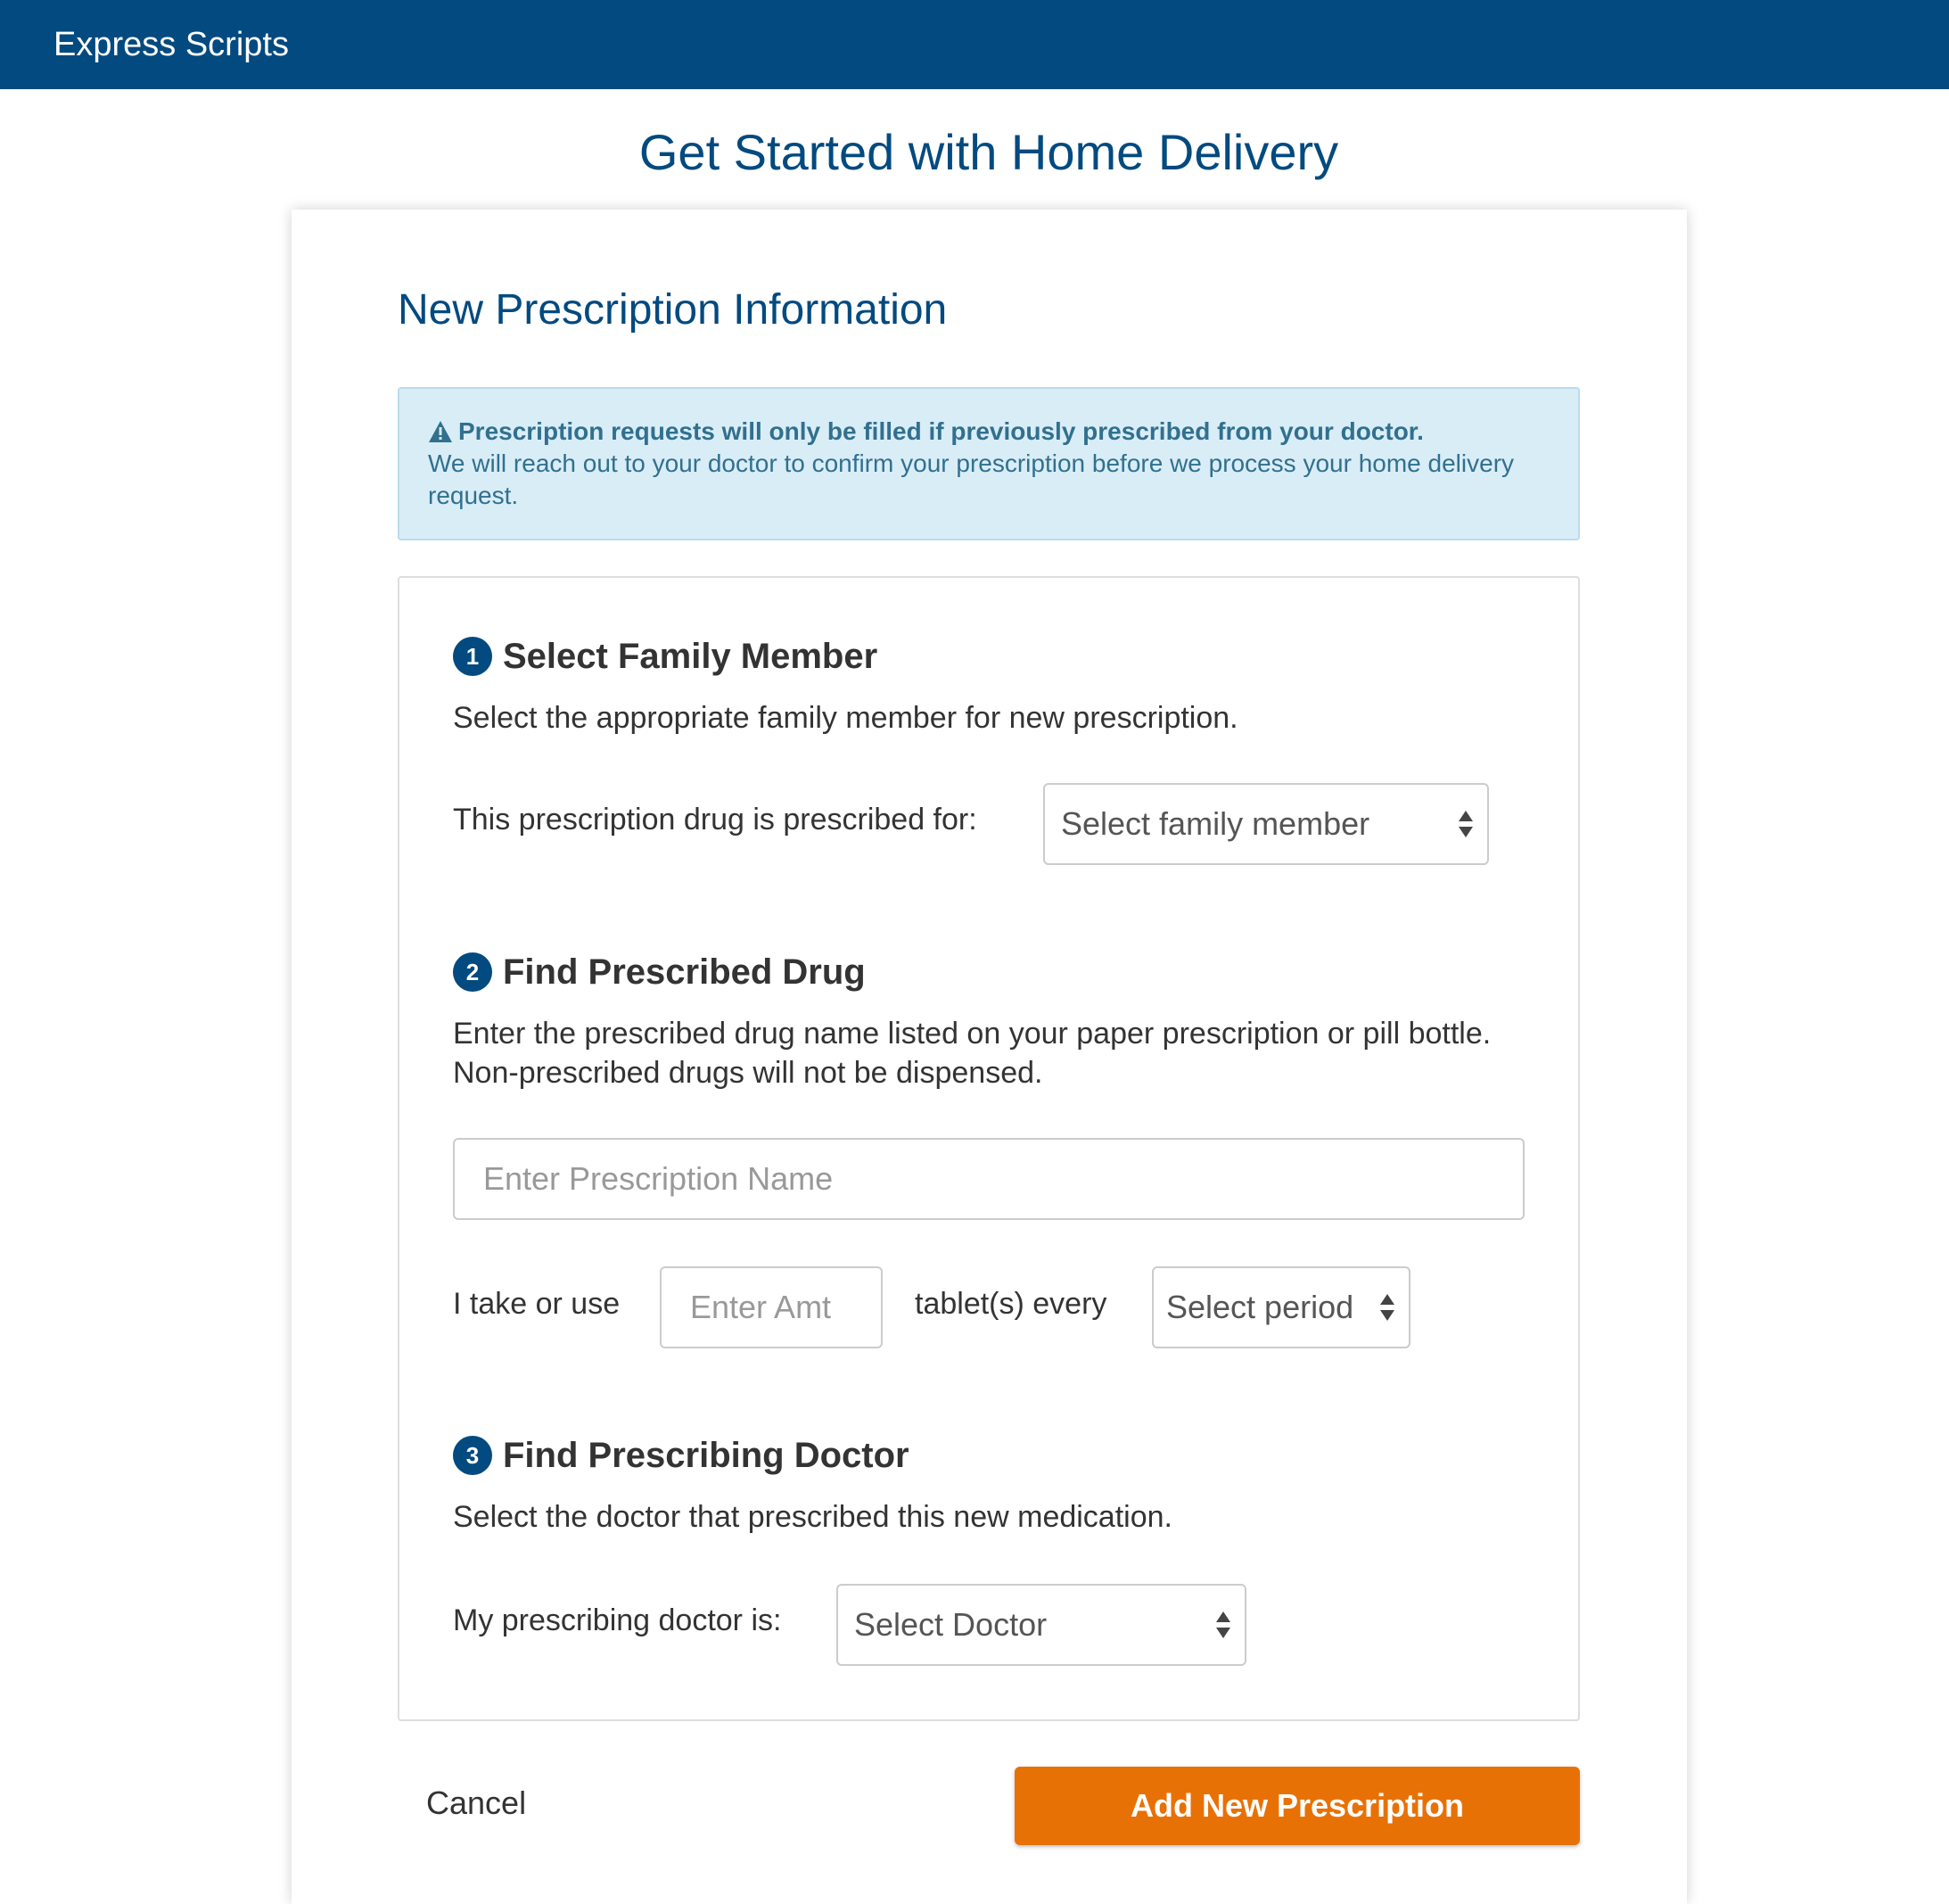 The width and height of the screenshot is (1949, 1904). Describe the element at coordinates (690, 656) in the screenshot. I see `step1-title: Select Family Member` at that location.